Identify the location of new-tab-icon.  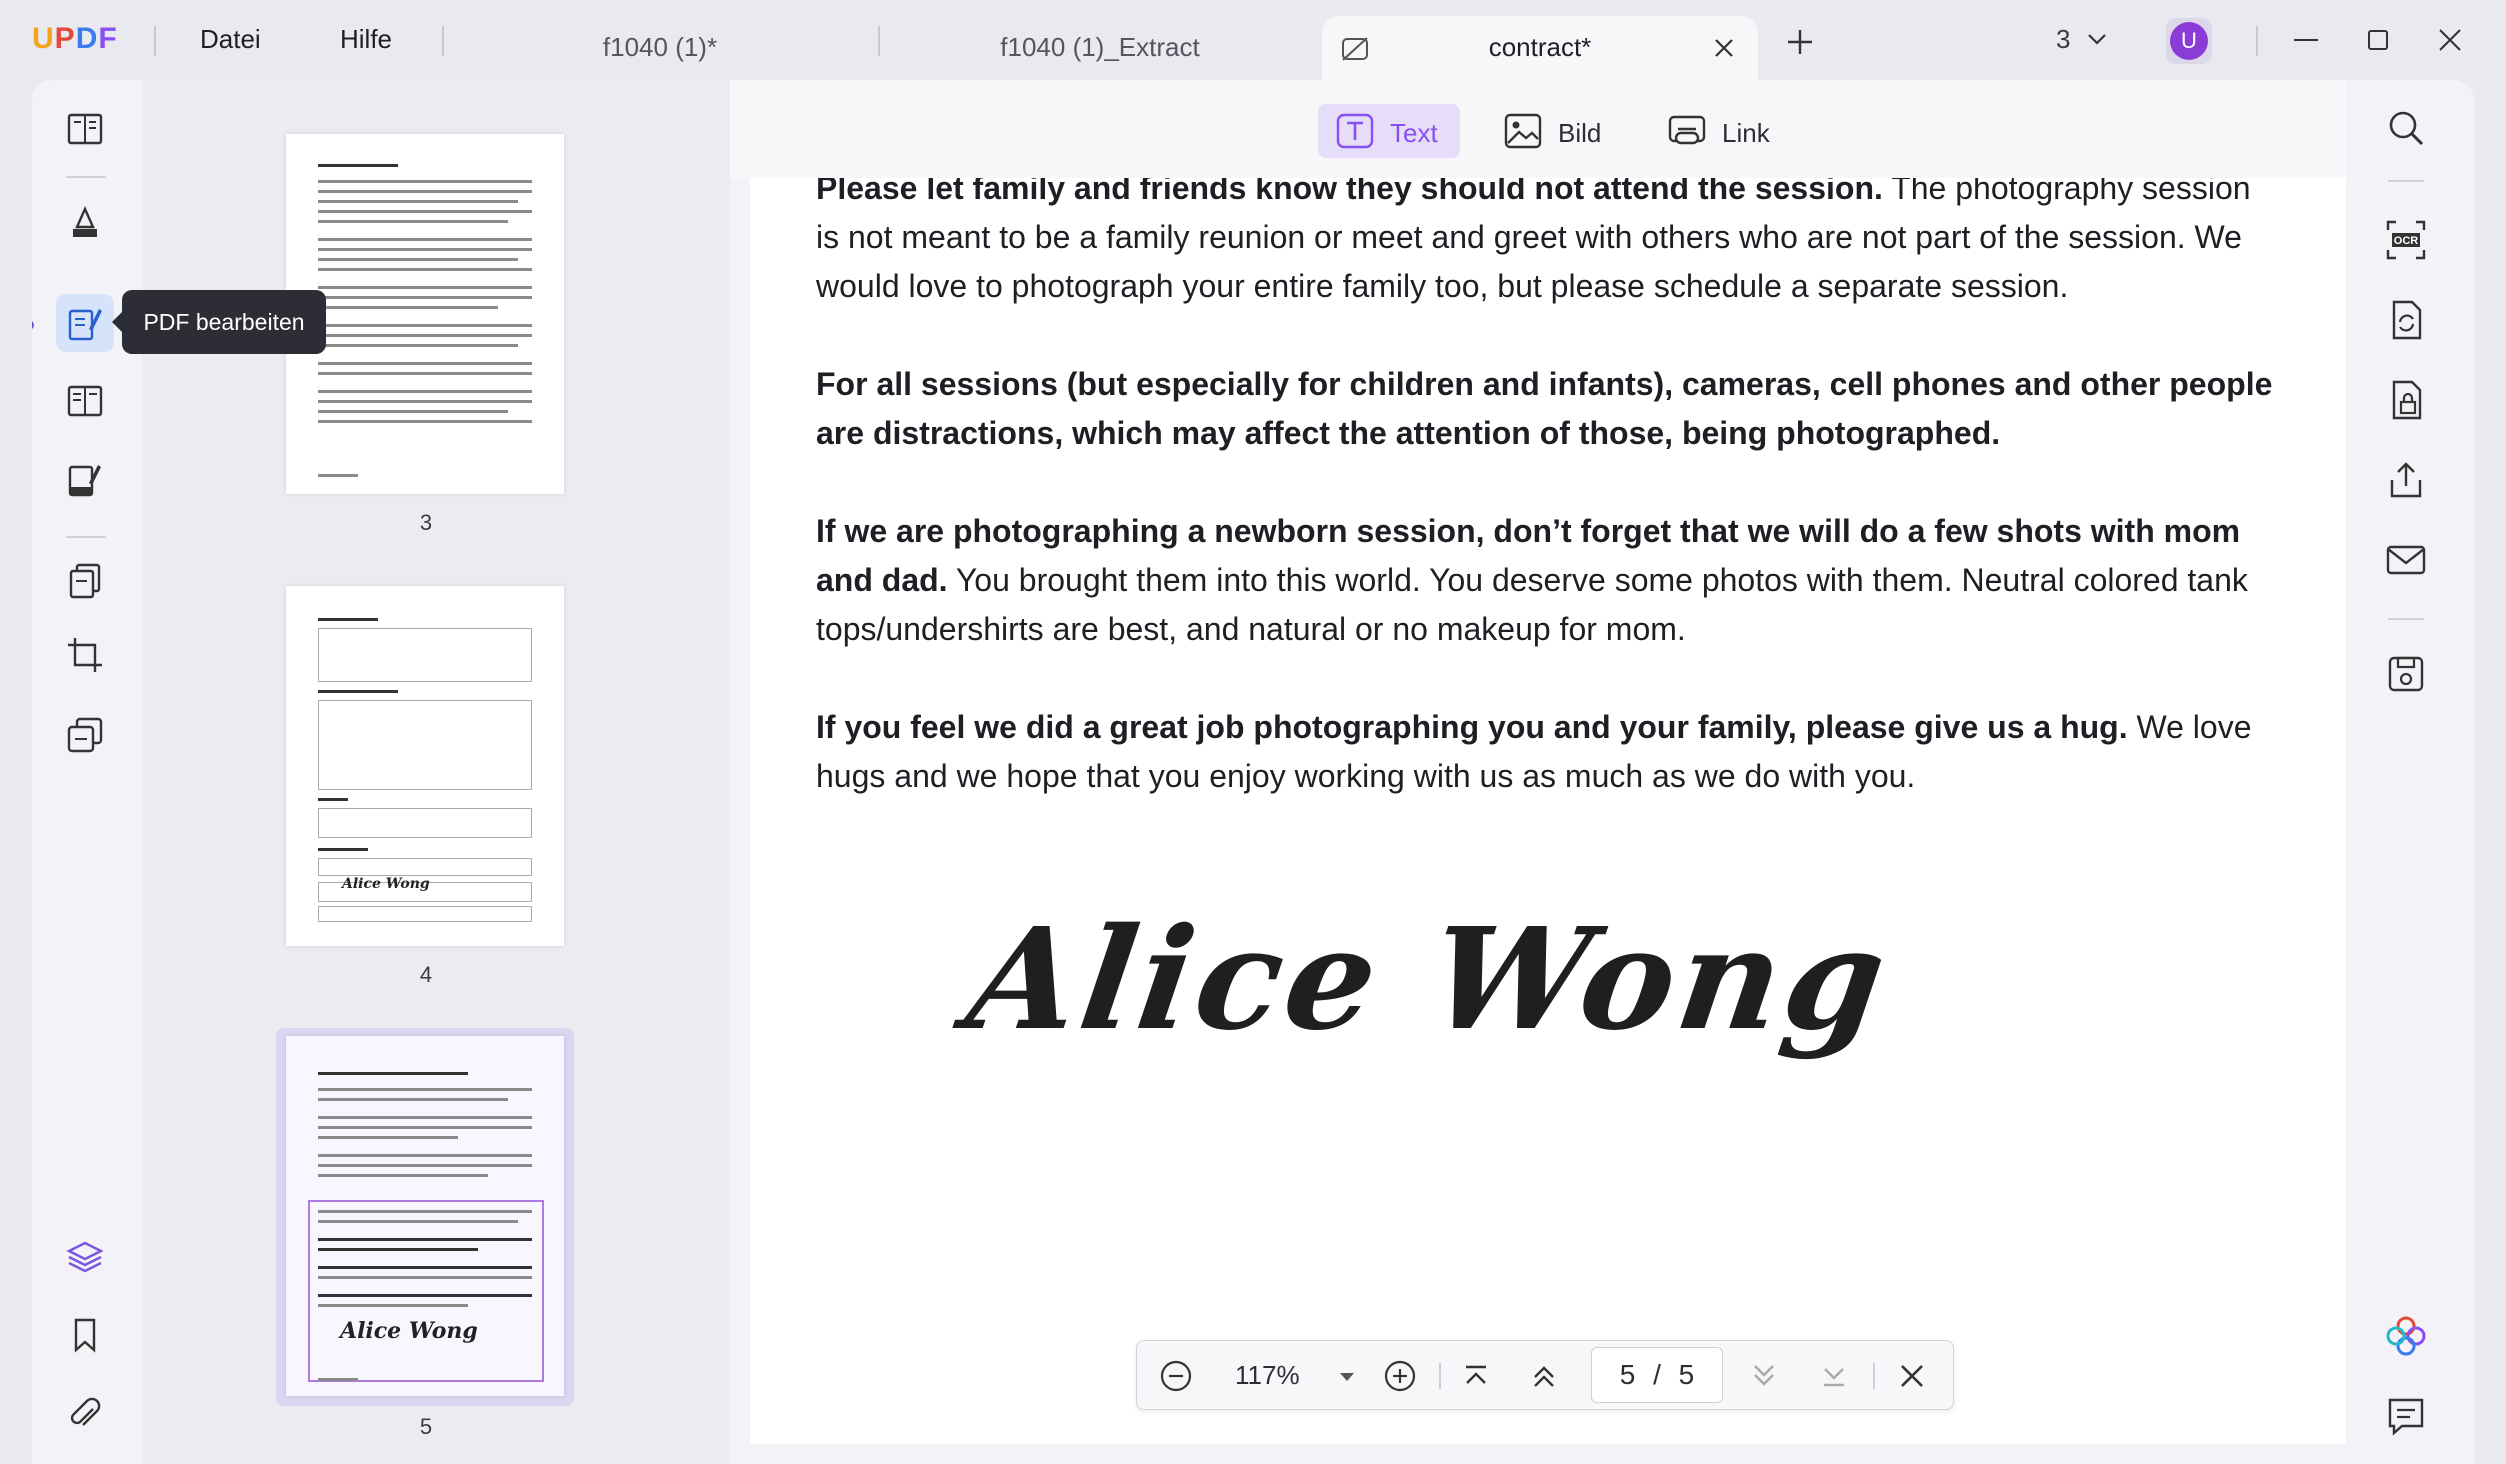
(1800, 42).